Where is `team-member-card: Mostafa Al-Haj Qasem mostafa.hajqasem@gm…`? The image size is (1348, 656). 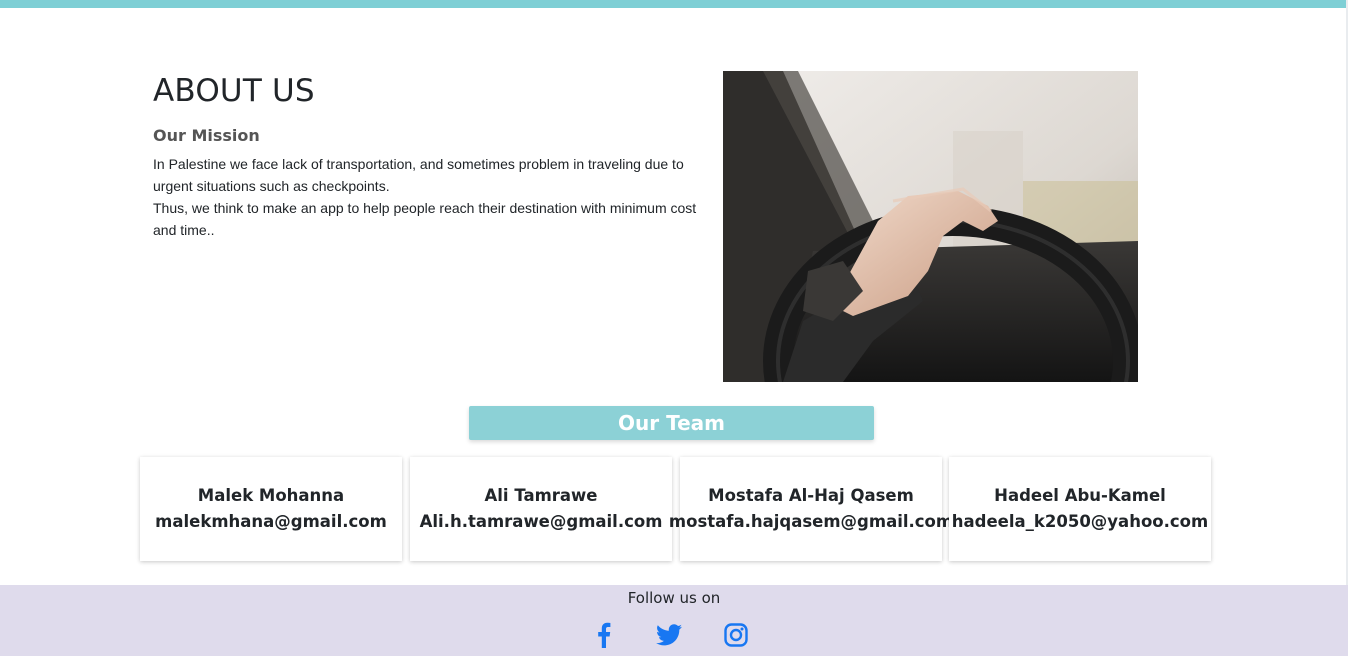
team-member-card: Mostafa Al-Haj Qasem mostafa.hajqasem@gm… is located at coordinates (811, 509).